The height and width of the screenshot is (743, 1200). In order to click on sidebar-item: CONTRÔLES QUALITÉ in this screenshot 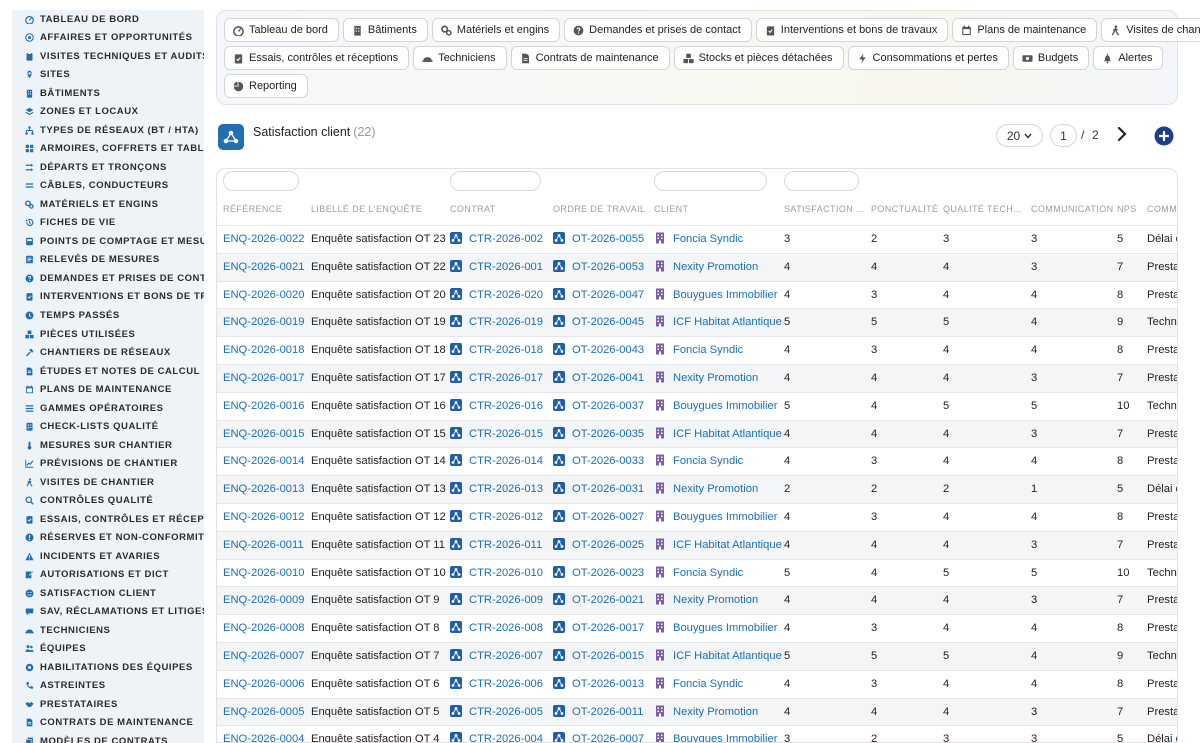, I will do `click(108, 500)`.